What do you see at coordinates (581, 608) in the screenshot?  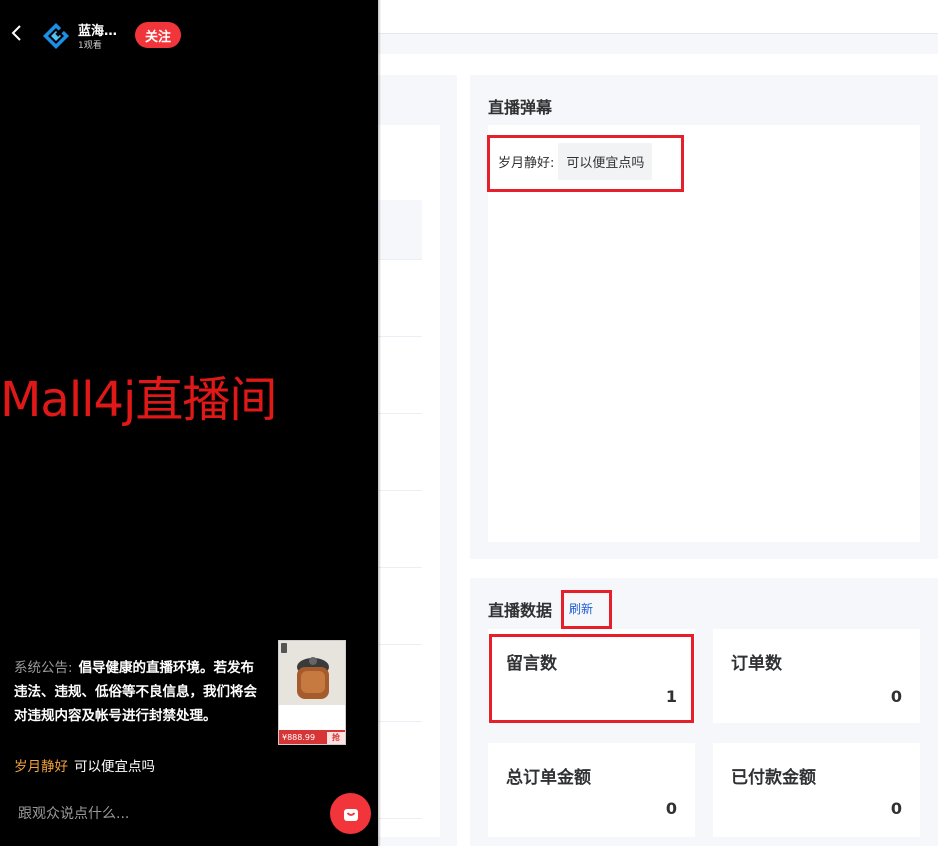 I see `refresh-link: 刷新` at bounding box center [581, 608].